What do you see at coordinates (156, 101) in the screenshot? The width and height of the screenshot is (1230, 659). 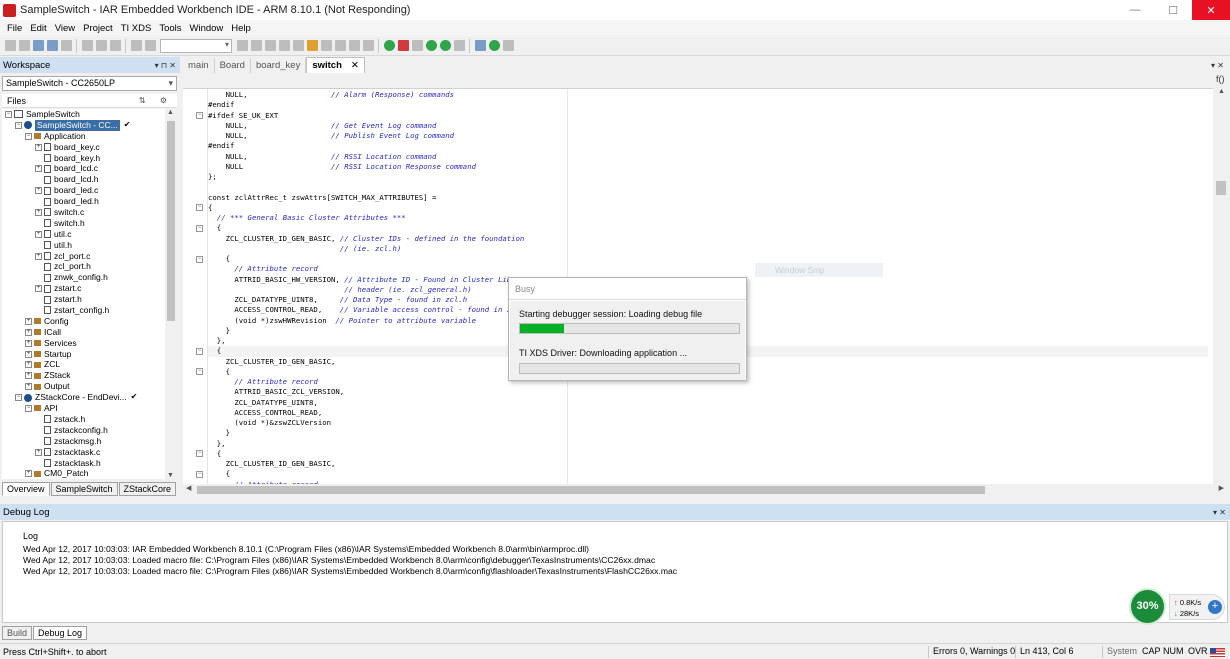 I see `column-options-icon: ⇅ ⚙` at bounding box center [156, 101].